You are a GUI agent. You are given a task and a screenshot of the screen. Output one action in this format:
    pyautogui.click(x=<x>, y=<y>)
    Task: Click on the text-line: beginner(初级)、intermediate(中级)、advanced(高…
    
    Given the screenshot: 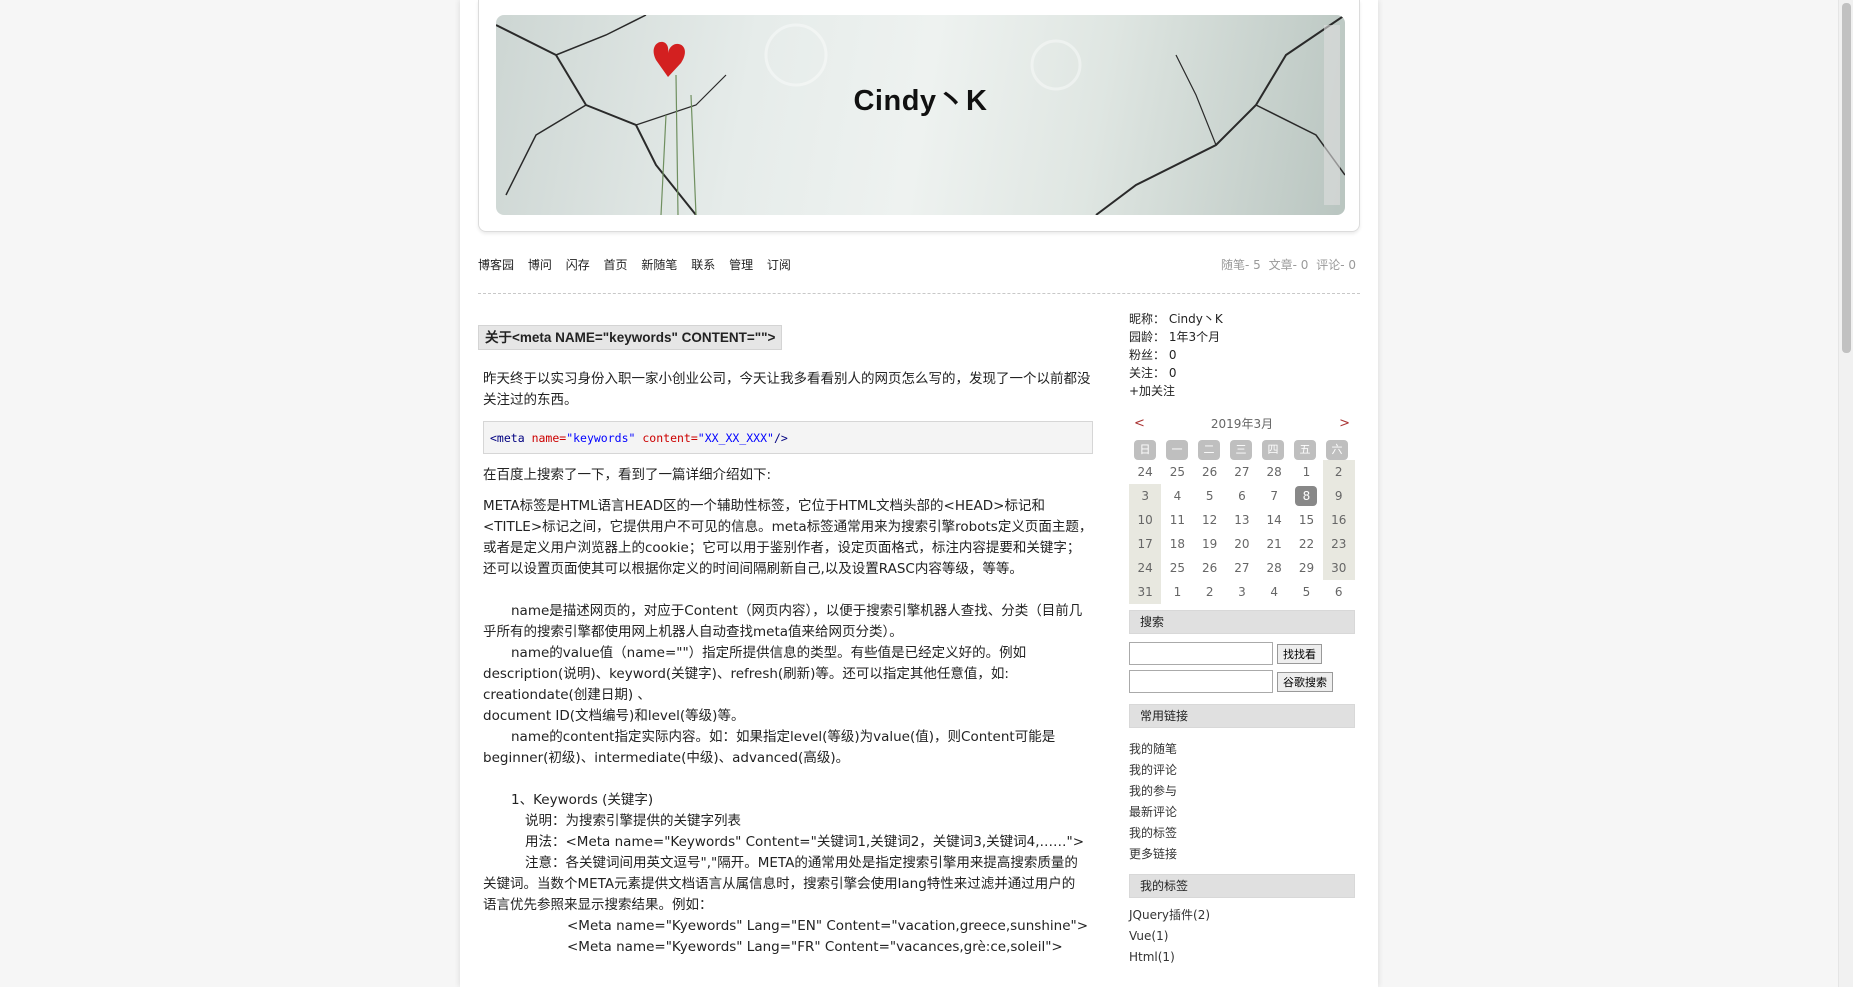 What is the action you would take?
    pyautogui.click(x=666, y=758)
    